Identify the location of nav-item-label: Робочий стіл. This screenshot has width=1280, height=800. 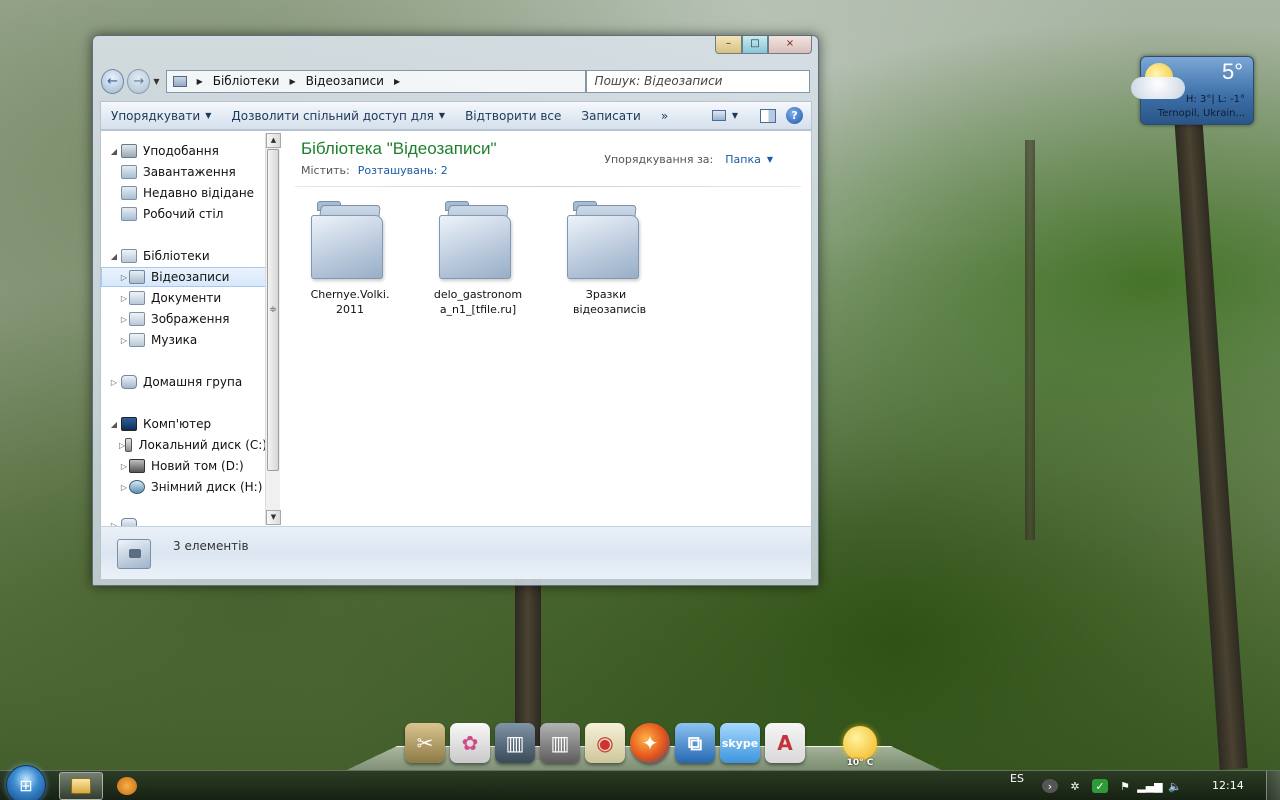
(183, 214).